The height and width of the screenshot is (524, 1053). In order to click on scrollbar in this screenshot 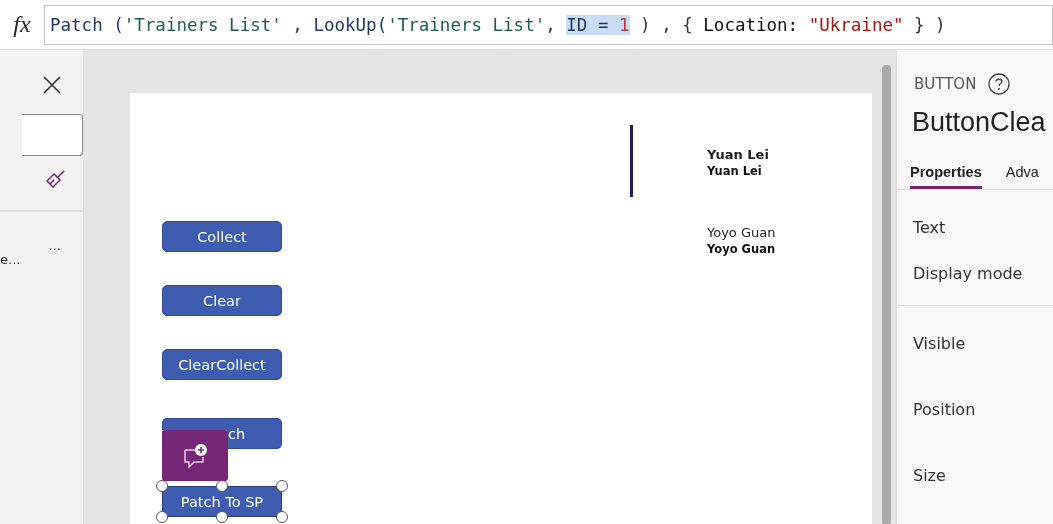, I will do `click(886, 294)`.